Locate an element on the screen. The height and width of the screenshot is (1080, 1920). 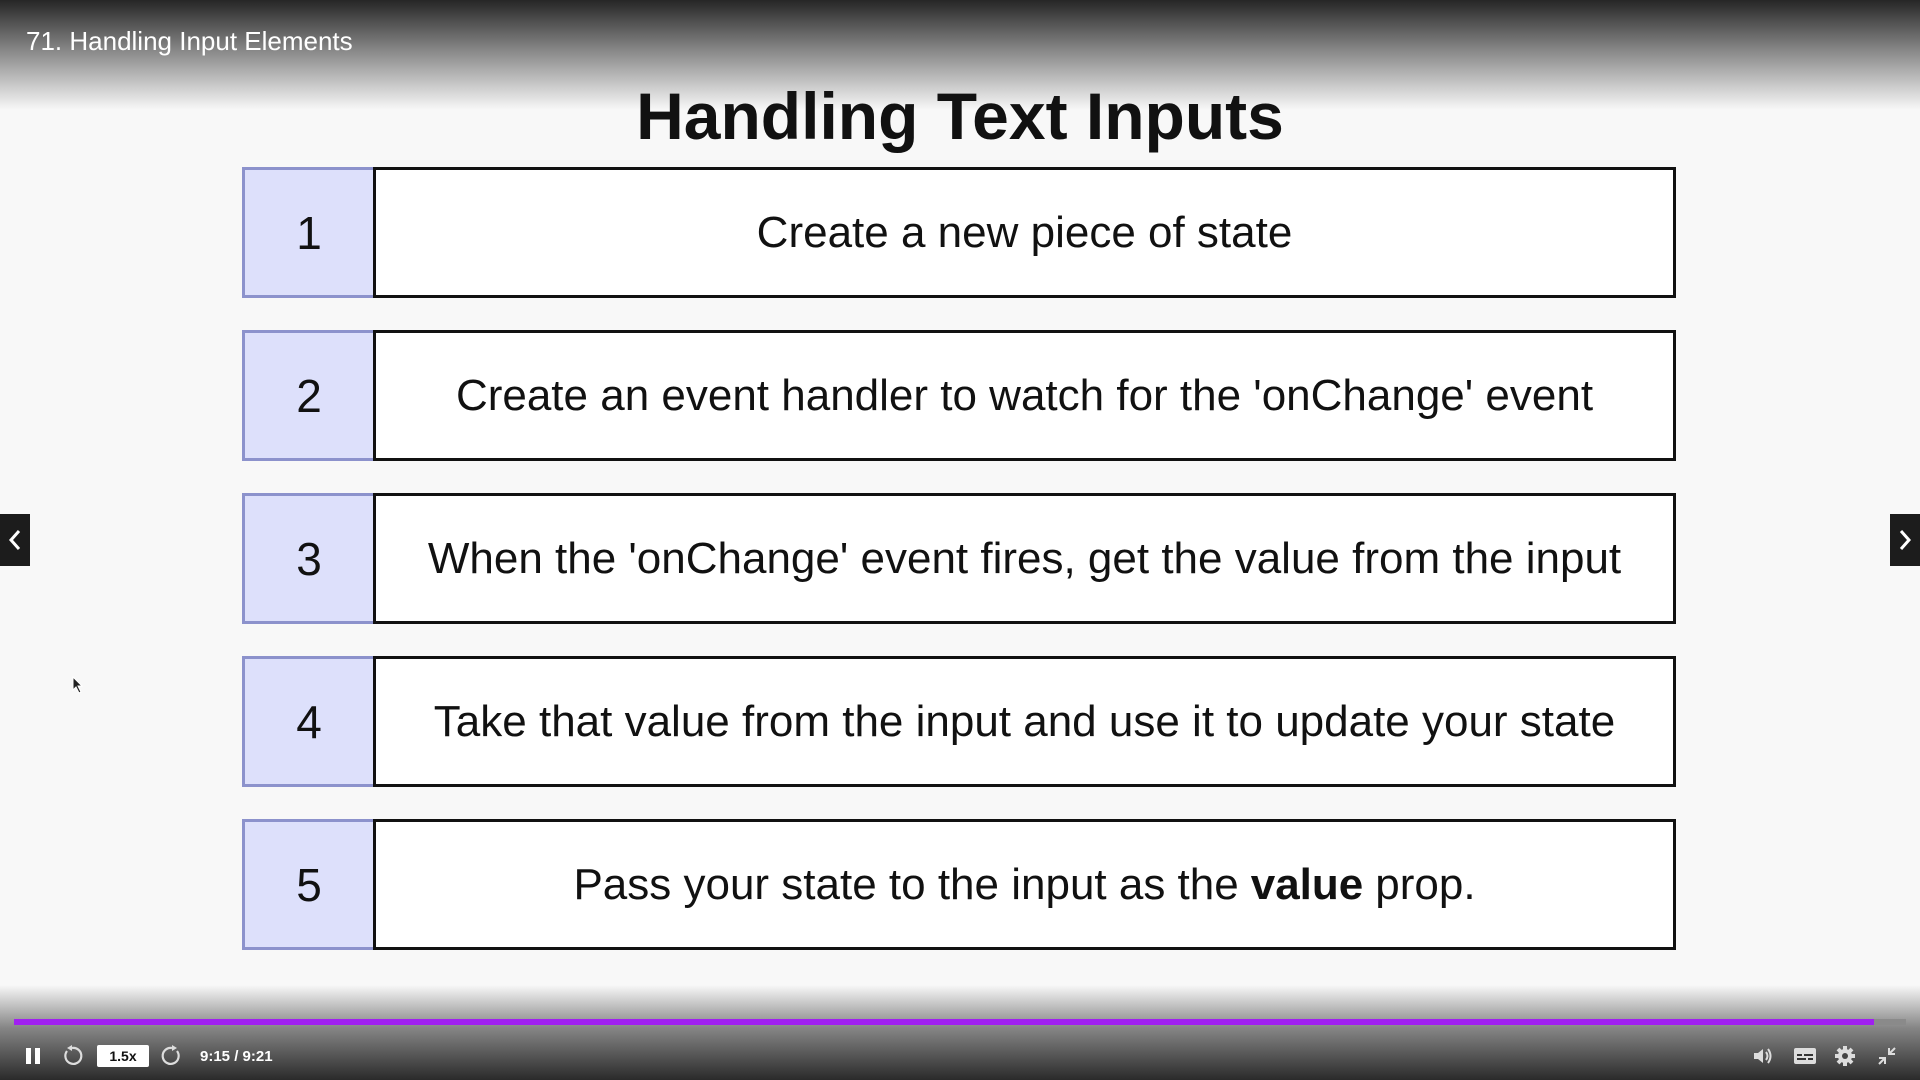
step-row: 1 Create a new piece of state is located at coordinates (959, 232).